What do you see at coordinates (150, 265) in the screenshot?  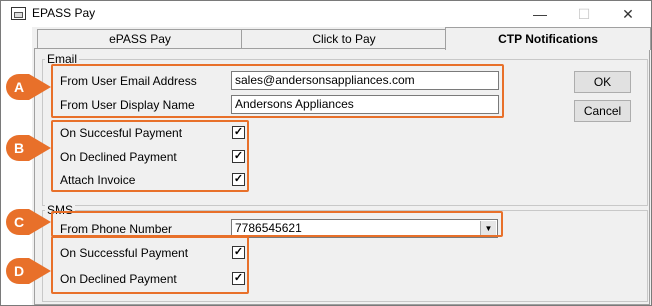 I see `highlight-box-d` at bounding box center [150, 265].